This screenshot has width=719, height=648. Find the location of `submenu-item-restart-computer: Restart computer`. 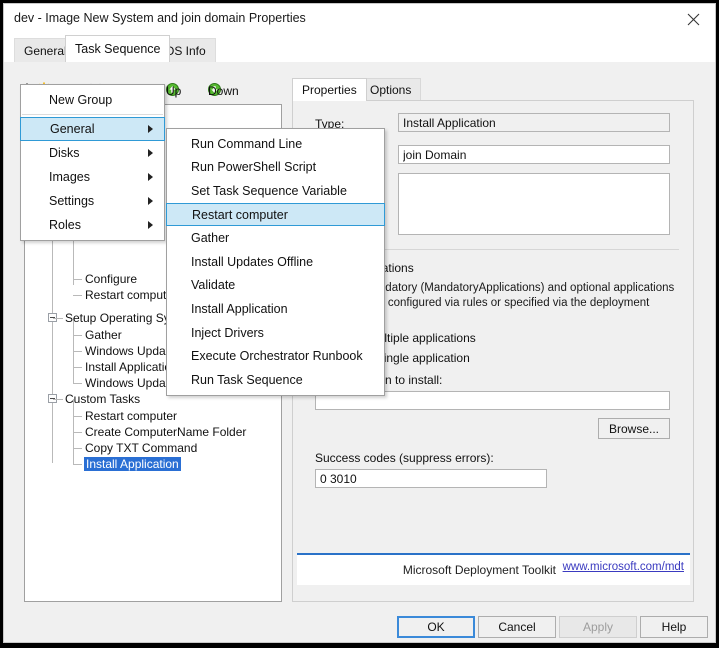

submenu-item-restart-computer: Restart computer is located at coordinates (275, 214).